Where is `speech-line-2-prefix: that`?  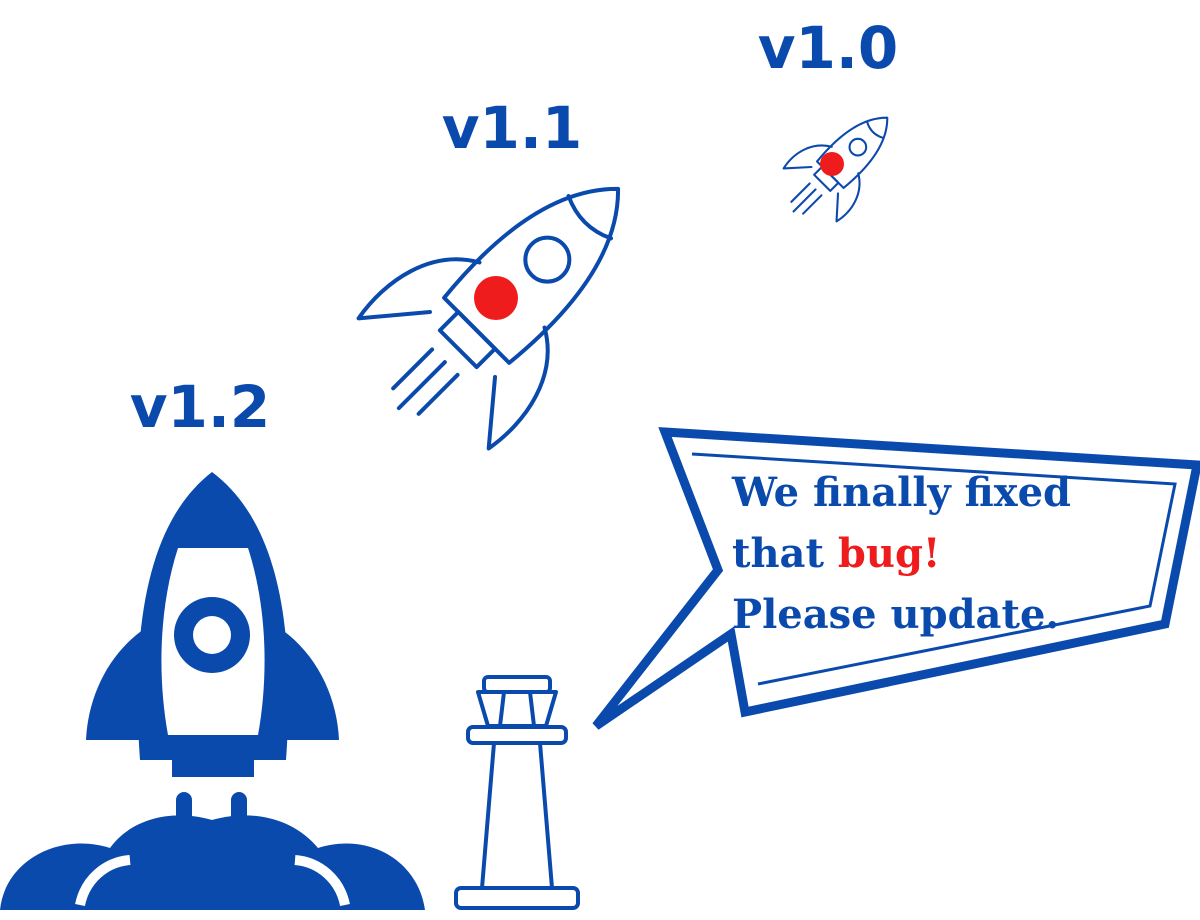
speech-line-2-prefix: that is located at coordinates (785, 553).